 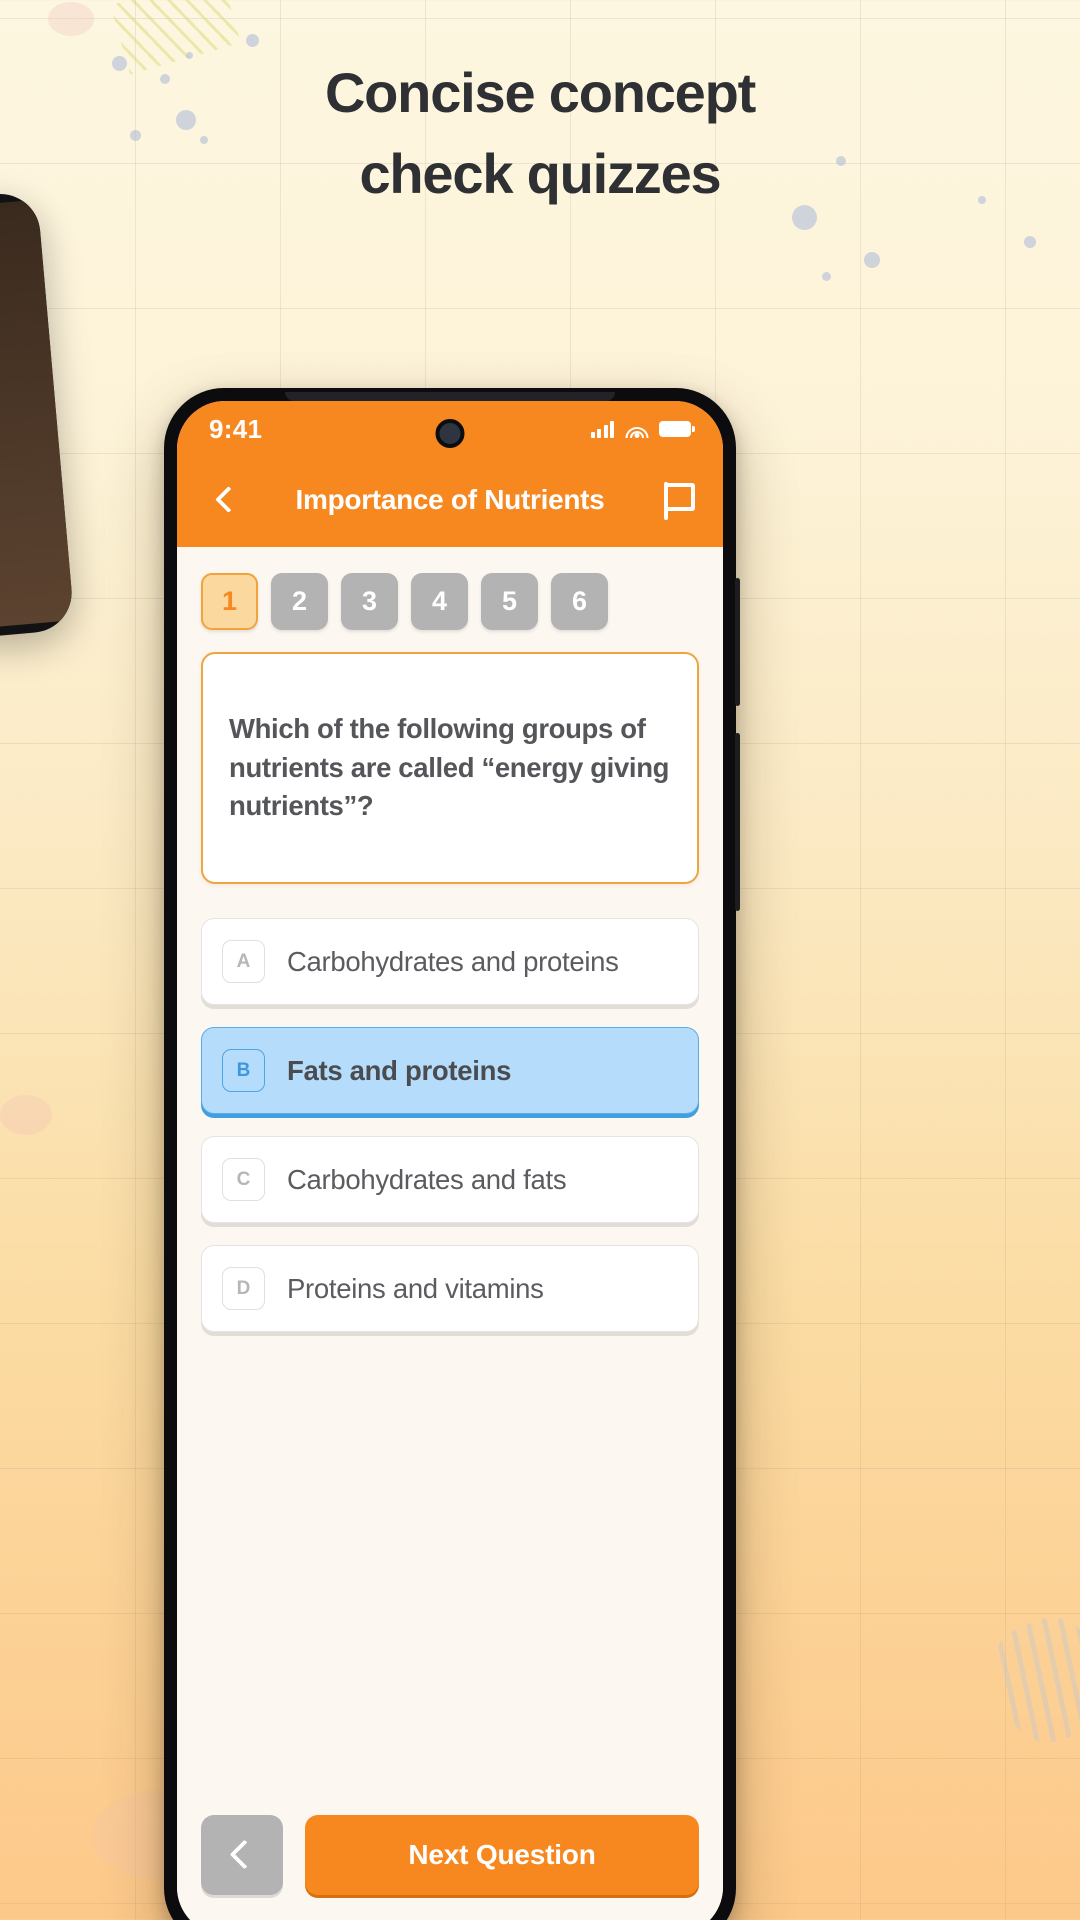 What do you see at coordinates (427, 1179) in the screenshot?
I see `option-text-c: Carbohydrates and fats` at bounding box center [427, 1179].